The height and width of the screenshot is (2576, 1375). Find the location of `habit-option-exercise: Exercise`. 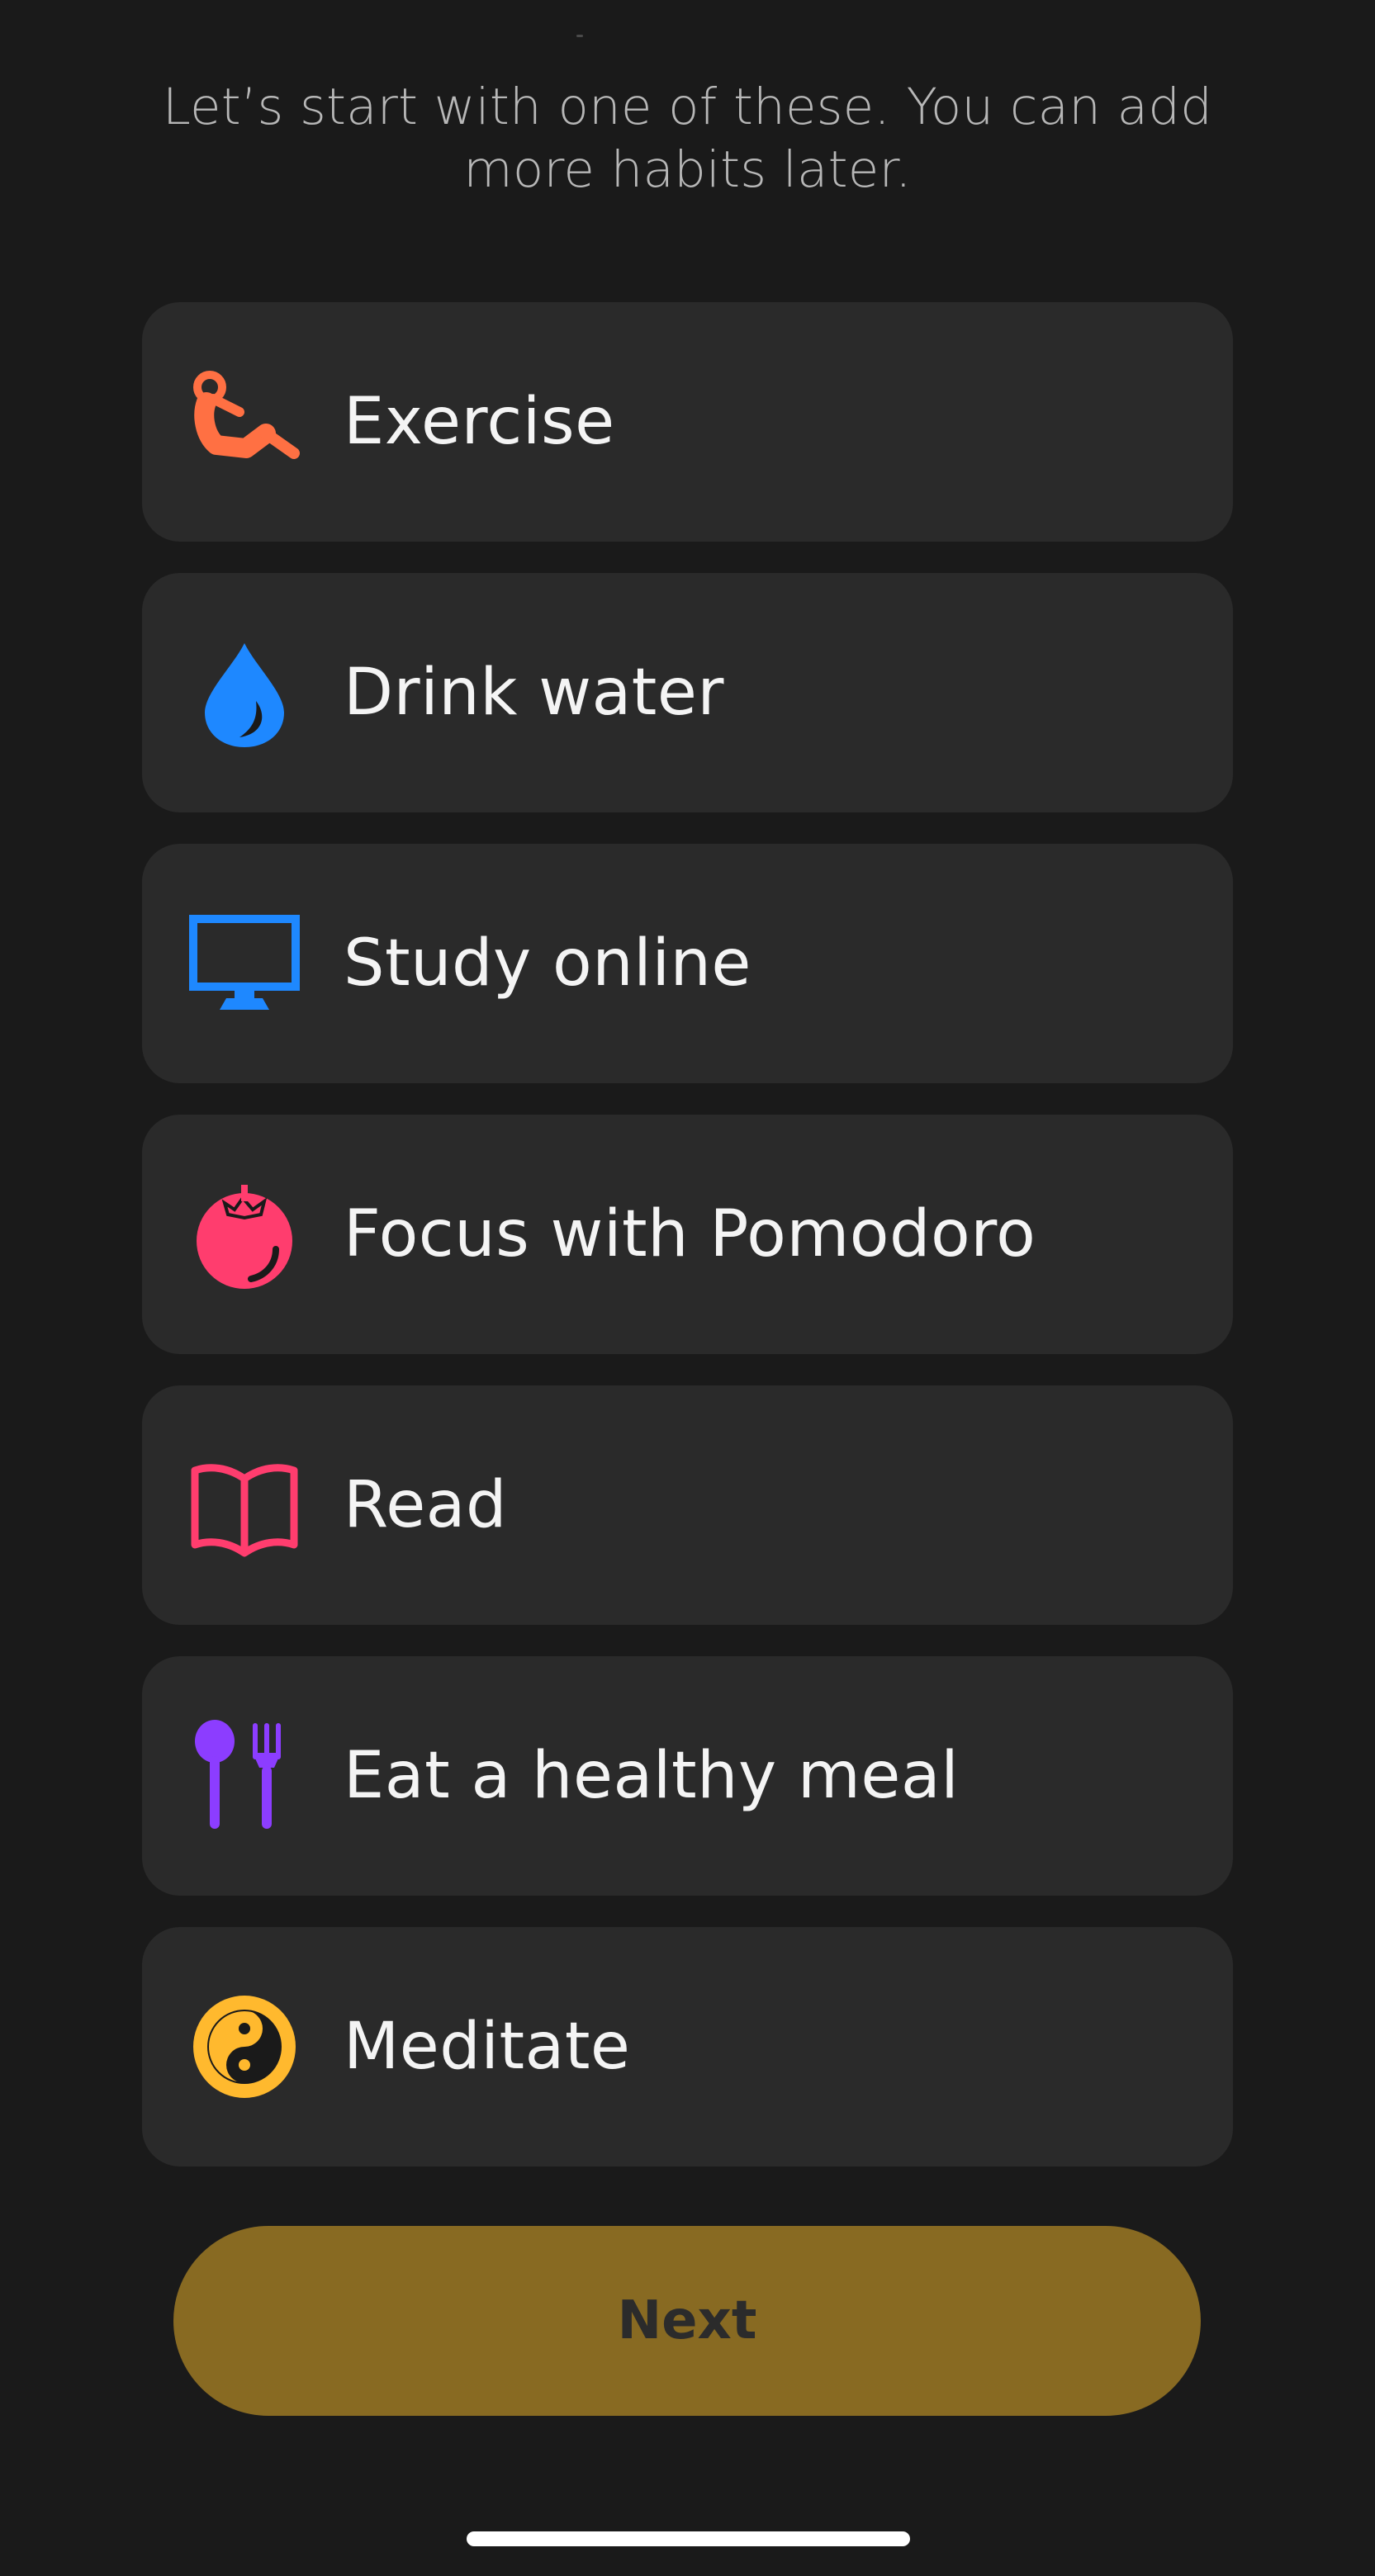

habit-option-exercise: Exercise is located at coordinates (687, 422).